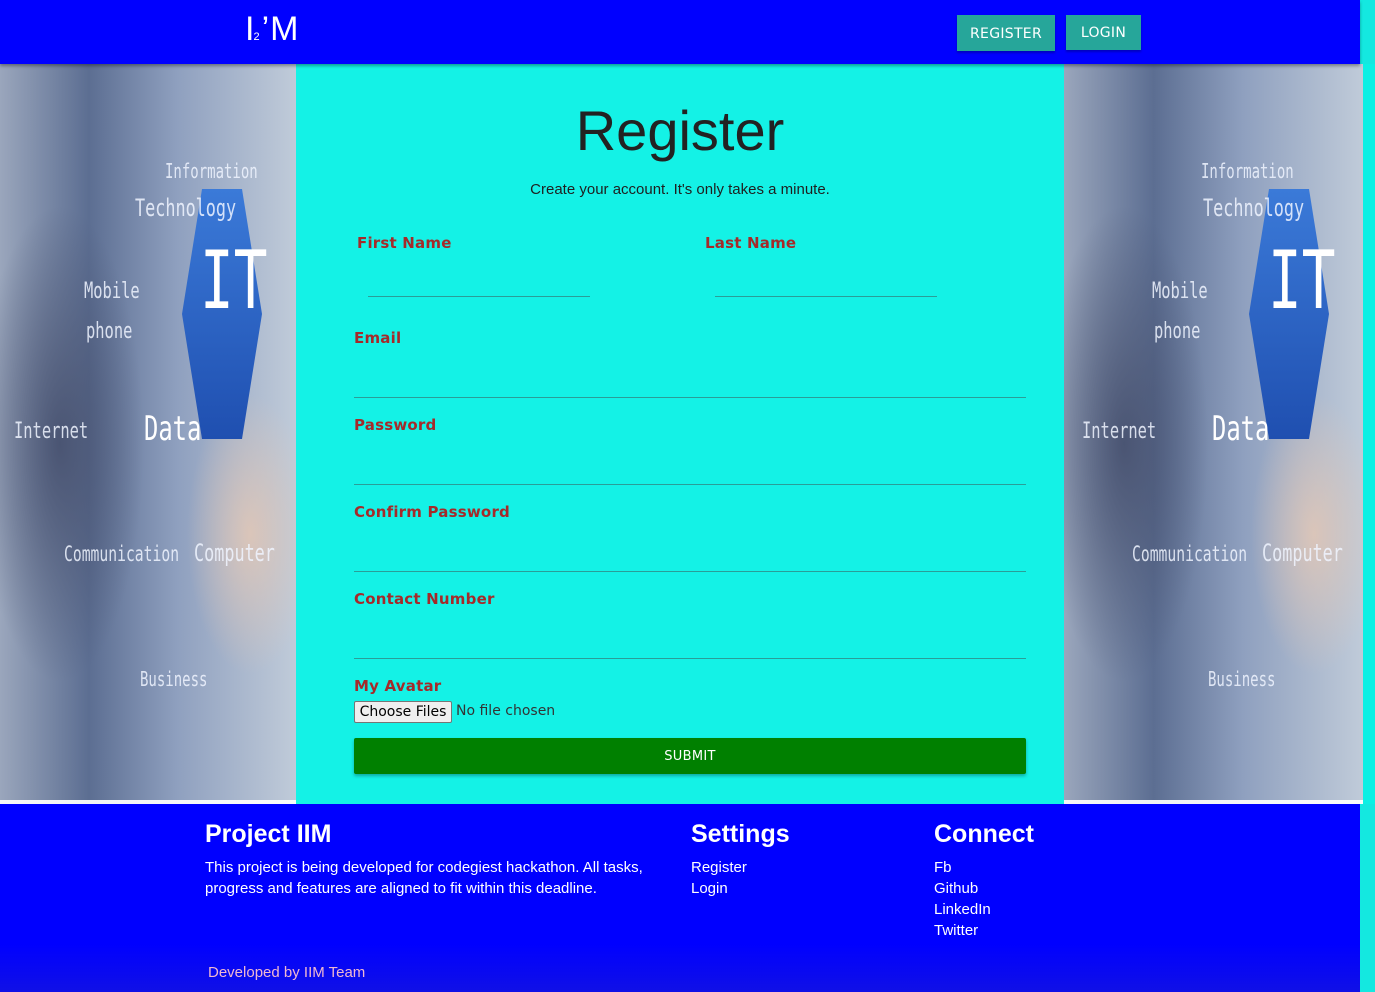  Describe the element at coordinates (268, 834) in the screenshot. I see `footer-project-heading: Project IIM` at that location.